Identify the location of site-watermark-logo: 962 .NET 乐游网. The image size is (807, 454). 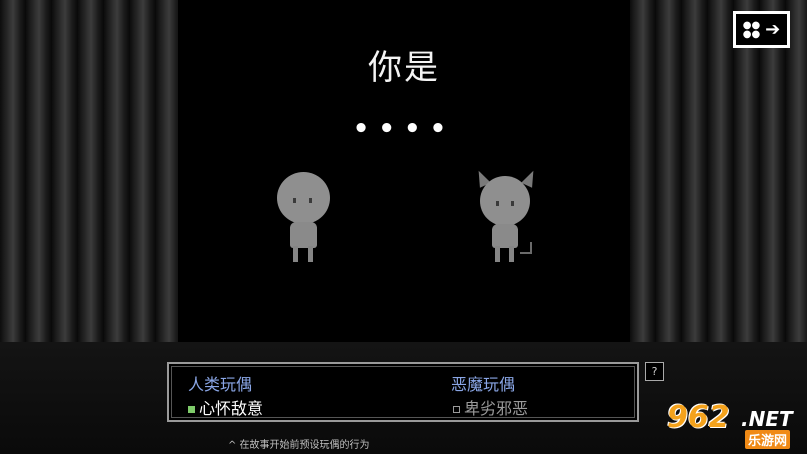
(735, 425).